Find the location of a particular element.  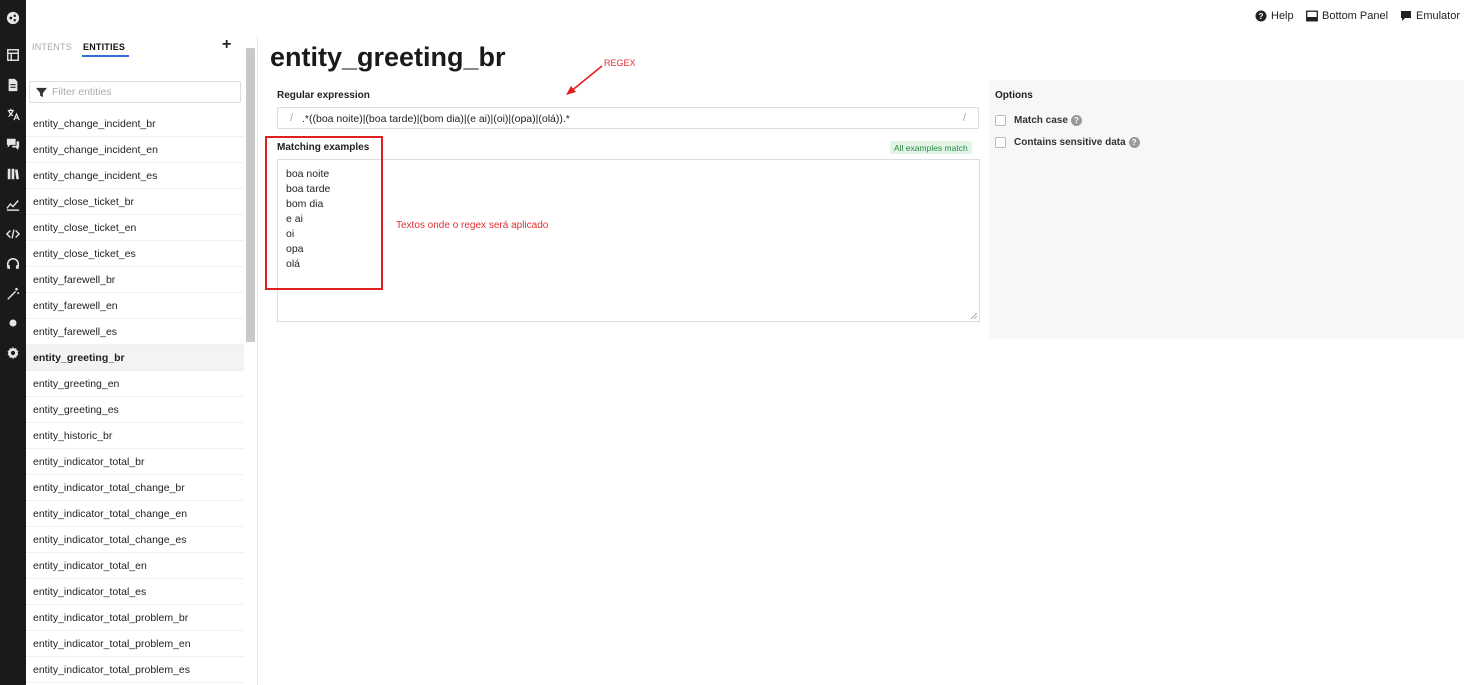

tab-entities: ENTITIES is located at coordinates (104, 47).